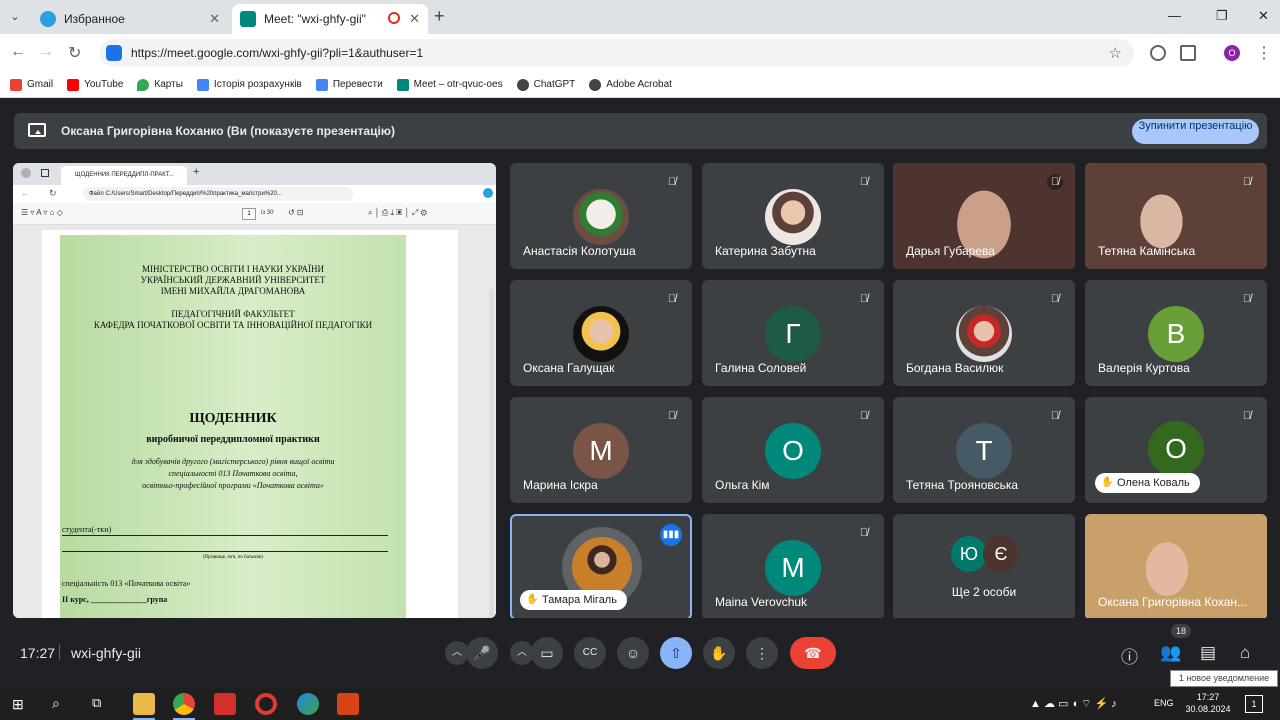  Describe the element at coordinates (1158, 53) in the screenshot. I see `extension-icon` at that location.